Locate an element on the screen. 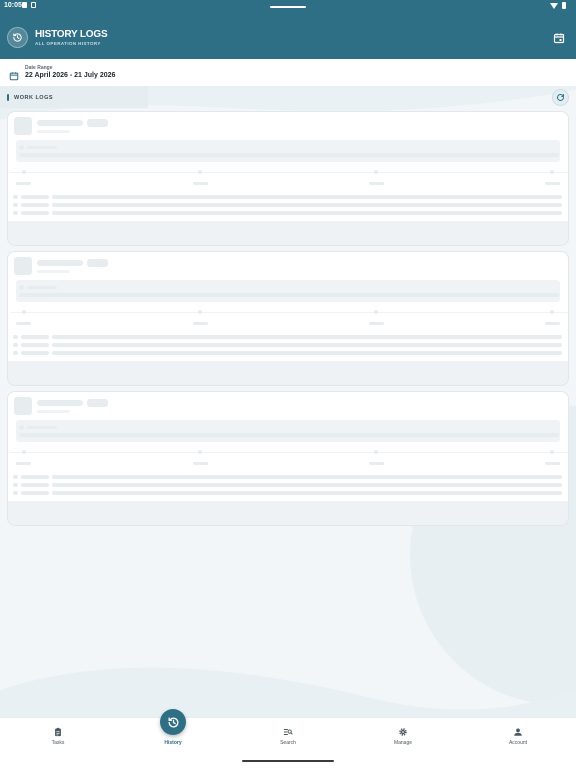 The width and height of the screenshot is (576, 768). refresh-button is located at coordinates (560, 97).